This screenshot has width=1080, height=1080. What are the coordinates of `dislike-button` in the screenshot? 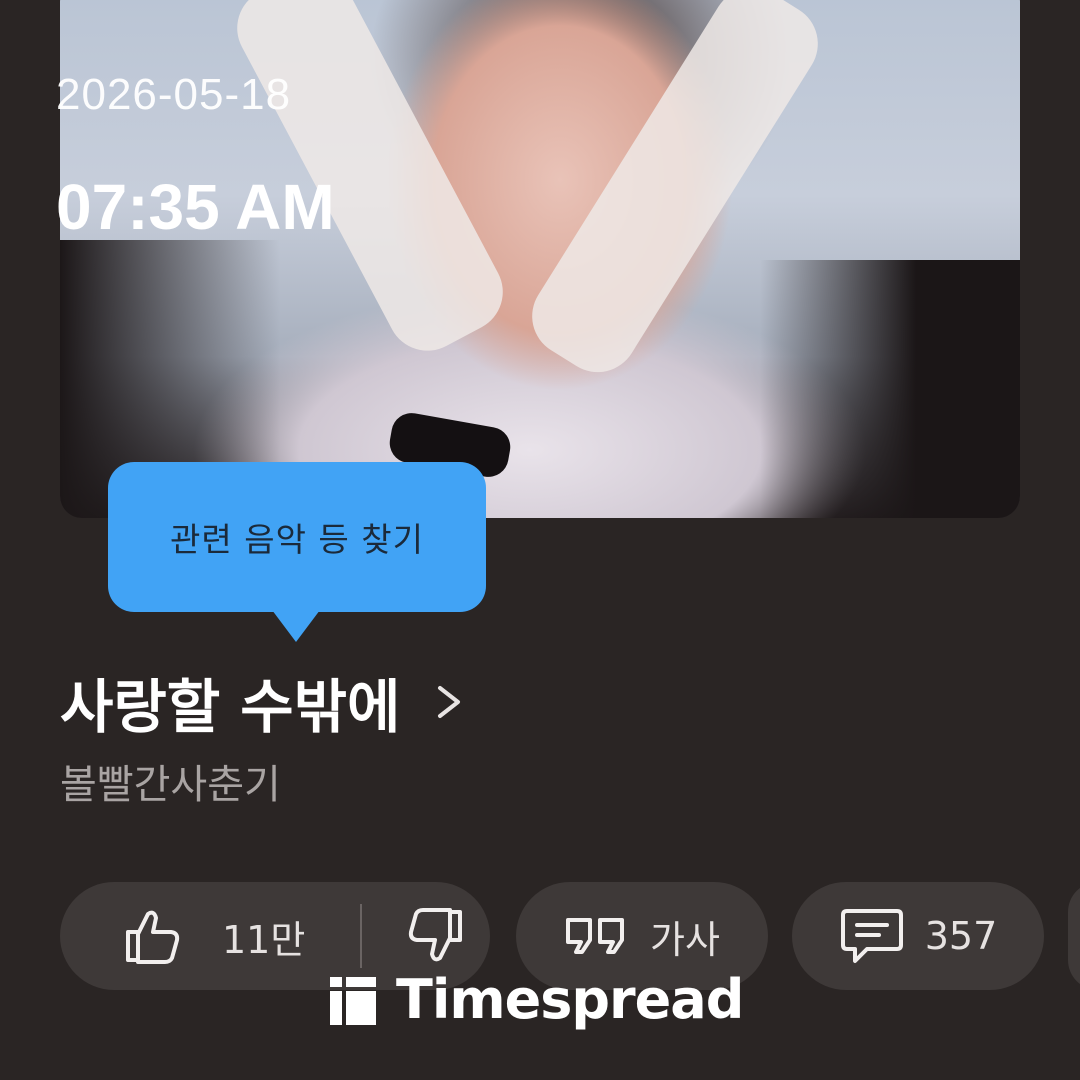 It's located at (436, 936).